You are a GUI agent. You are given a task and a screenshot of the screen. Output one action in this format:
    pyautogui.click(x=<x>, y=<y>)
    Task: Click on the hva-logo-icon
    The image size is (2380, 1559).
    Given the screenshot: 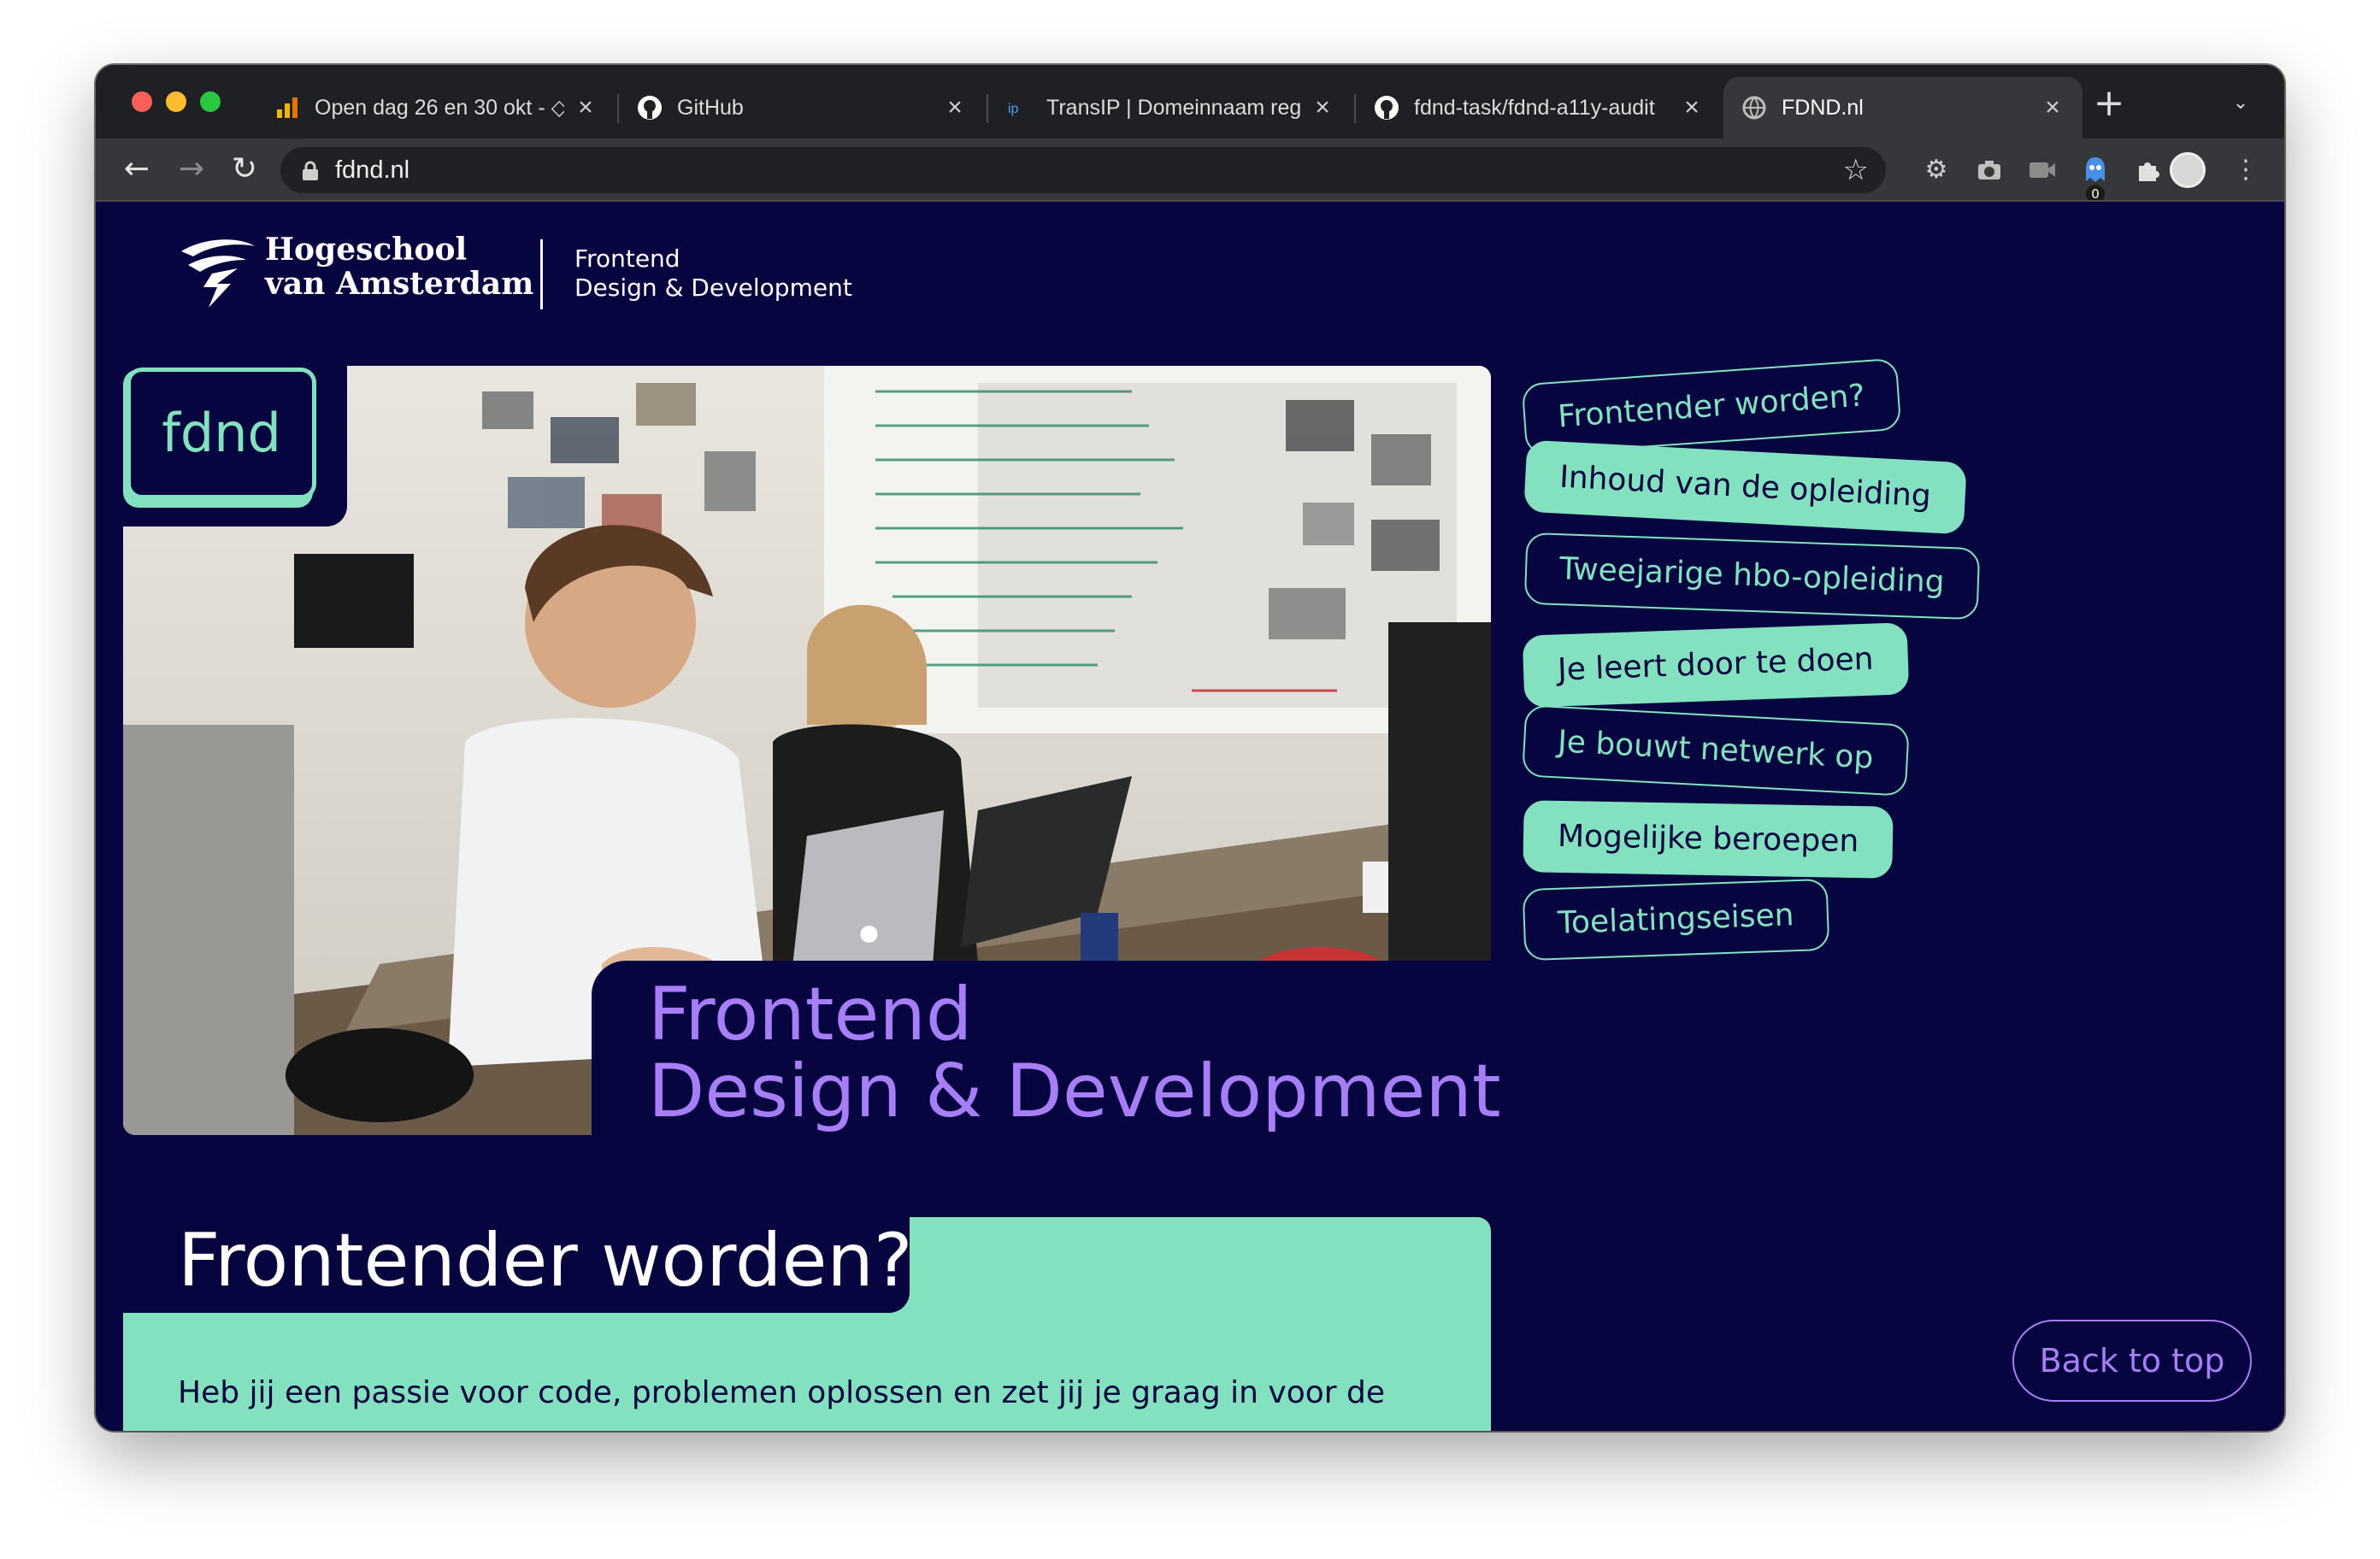 What is the action you would take?
    pyautogui.click(x=218, y=272)
    